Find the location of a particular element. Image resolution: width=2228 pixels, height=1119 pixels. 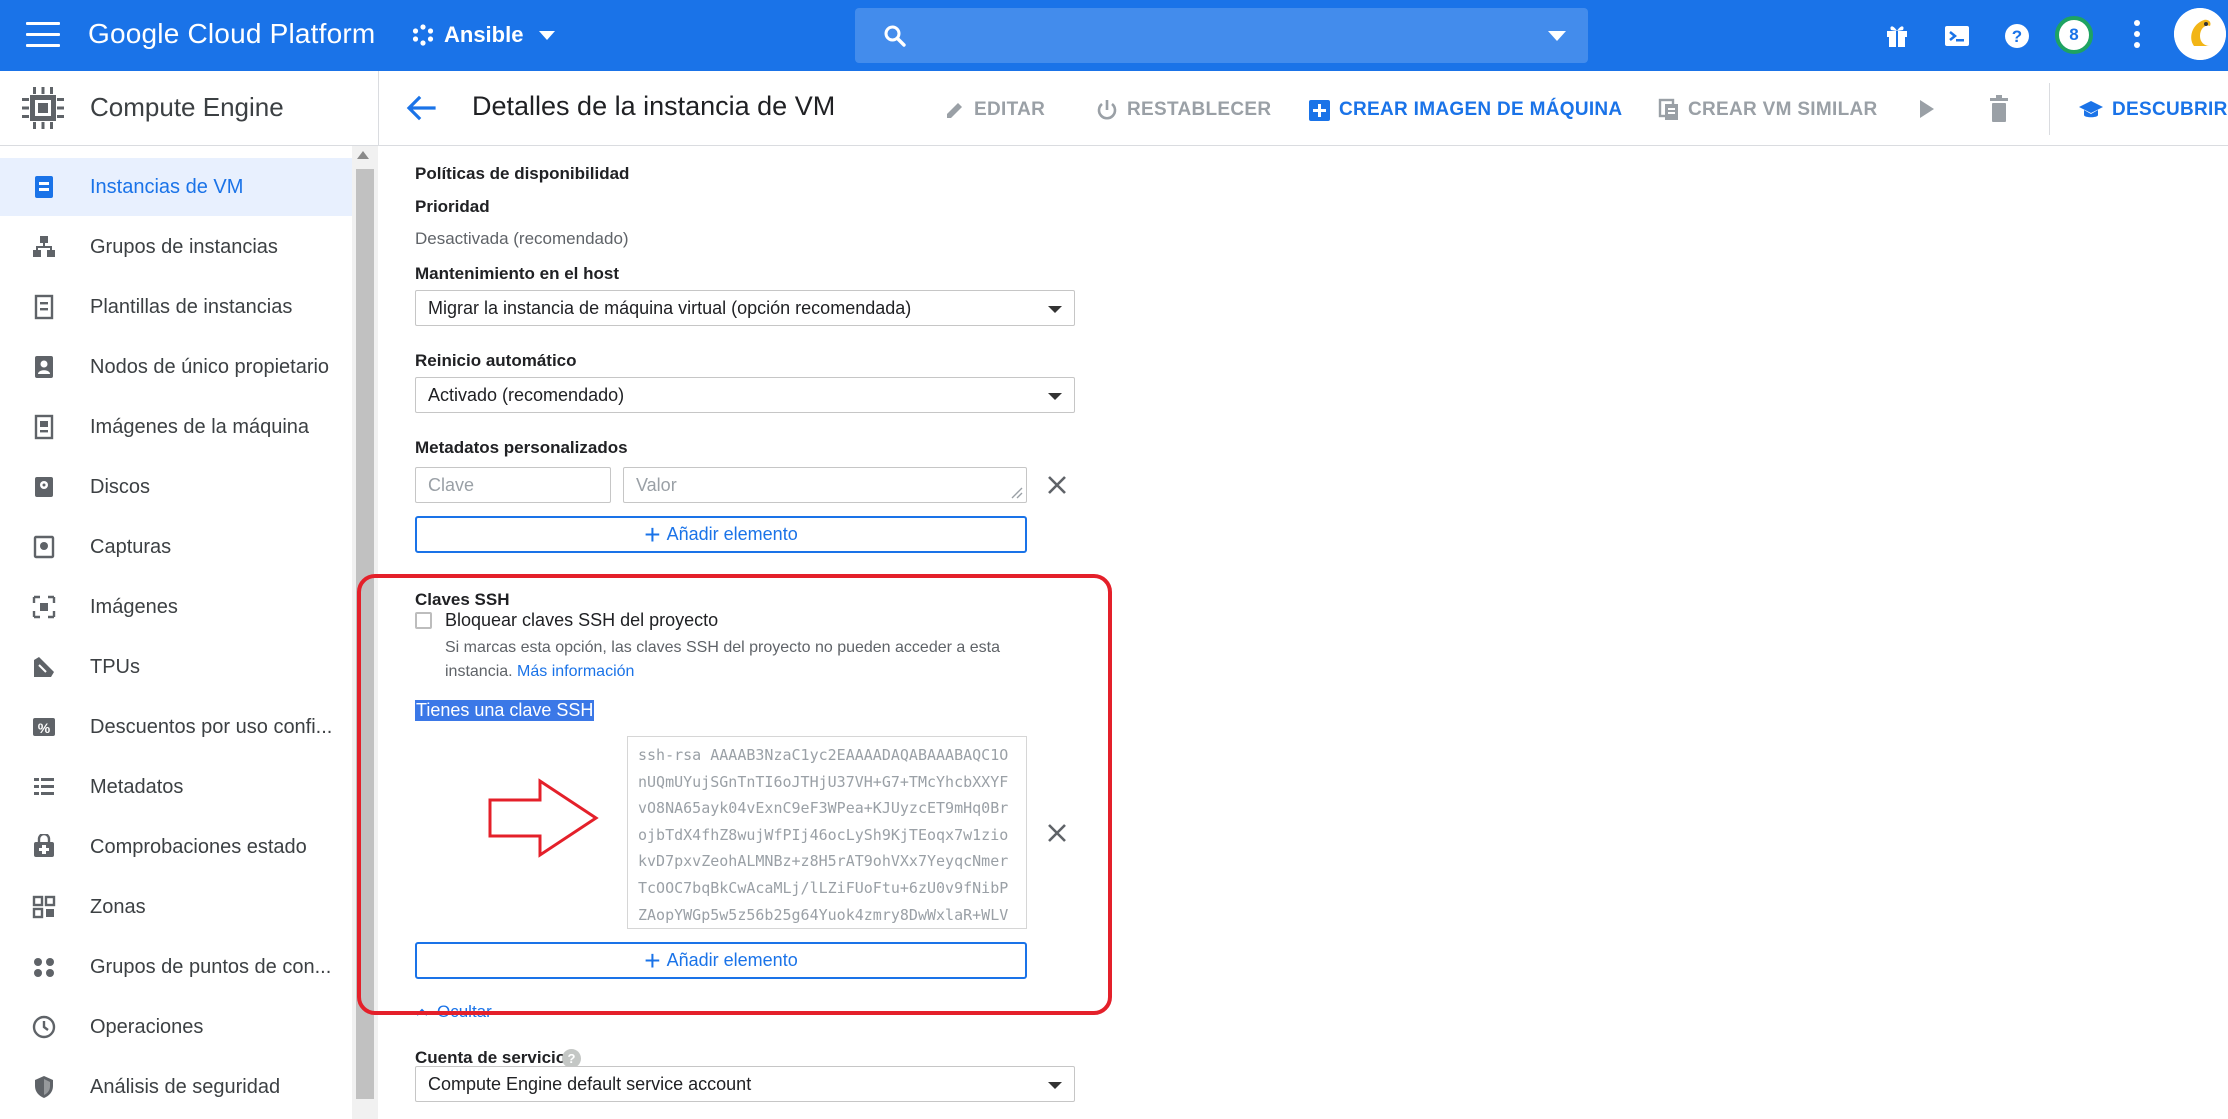

avatar-image is located at coordinates (2200, 34).